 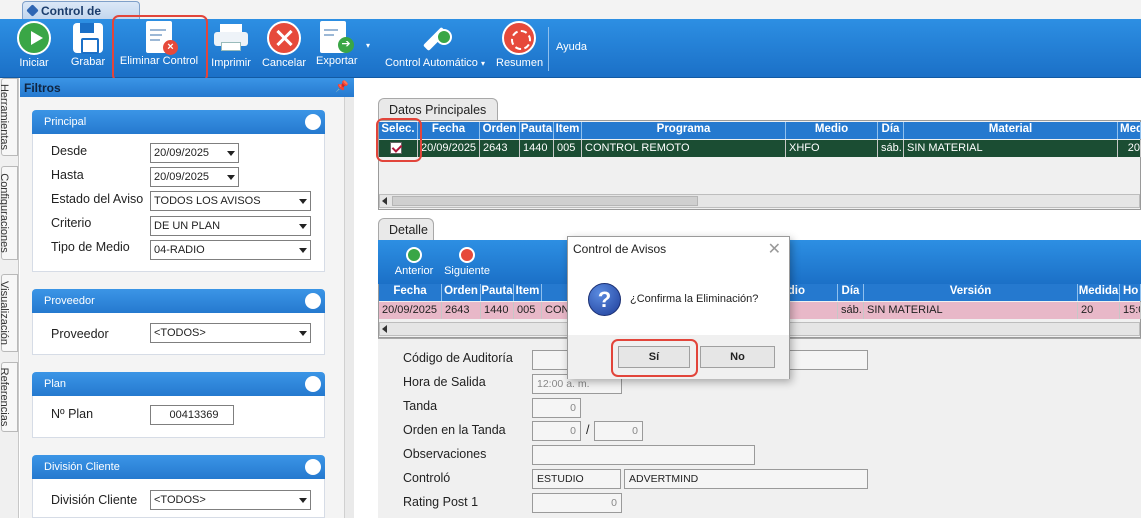 What do you see at coordinates (1130, 292) in the screenshot?
I see `col-hora: Ho` at bounding box center [1130, 292].